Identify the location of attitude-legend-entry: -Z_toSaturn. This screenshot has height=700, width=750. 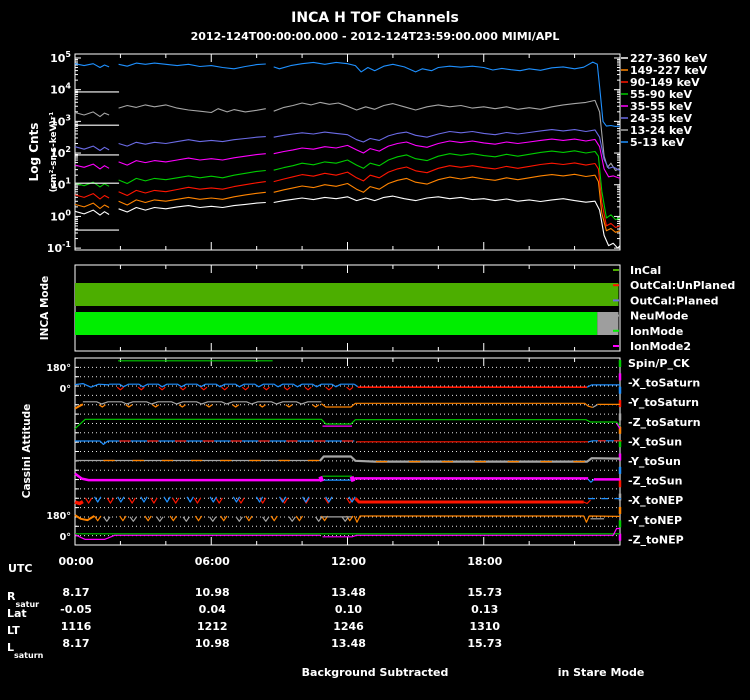
(664, 422).